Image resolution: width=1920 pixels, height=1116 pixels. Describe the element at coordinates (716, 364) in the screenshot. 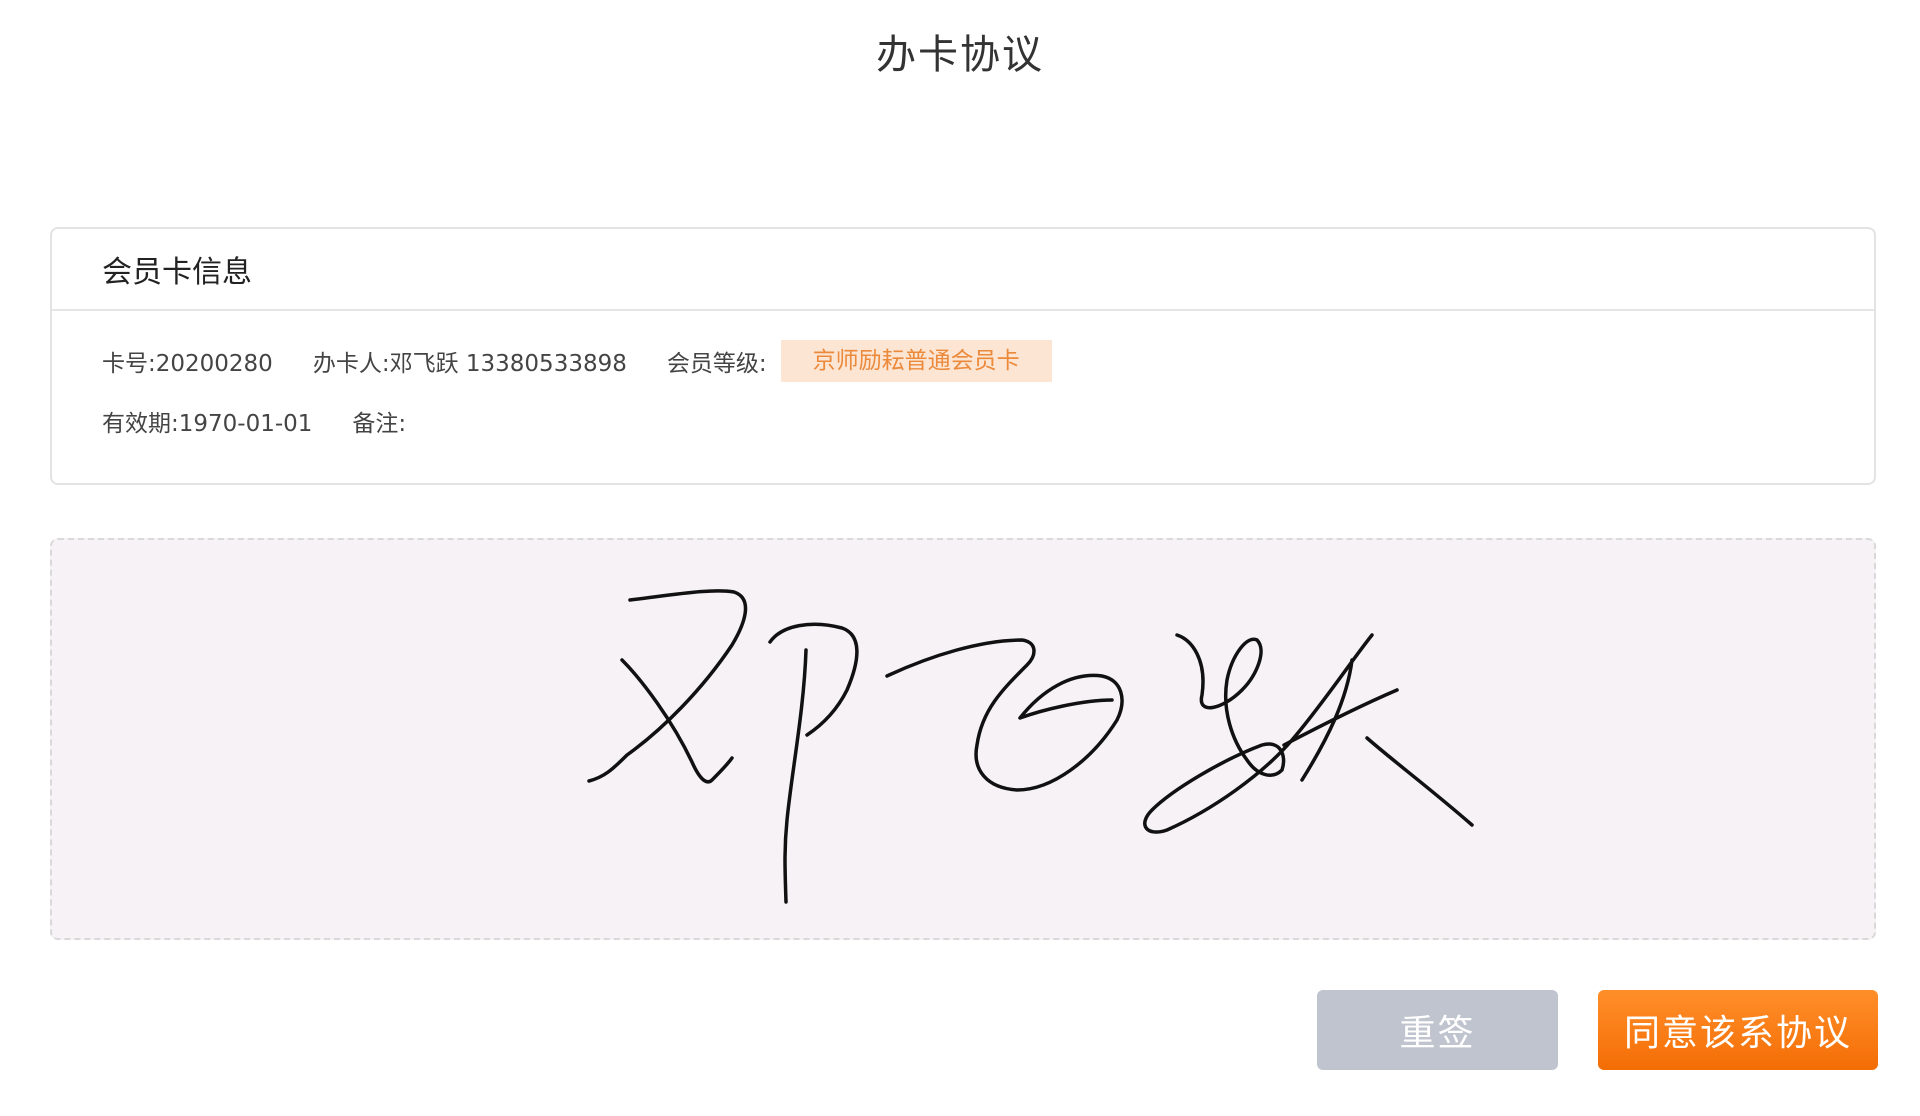

I see `member-level-label: 会员等级:` at that location.